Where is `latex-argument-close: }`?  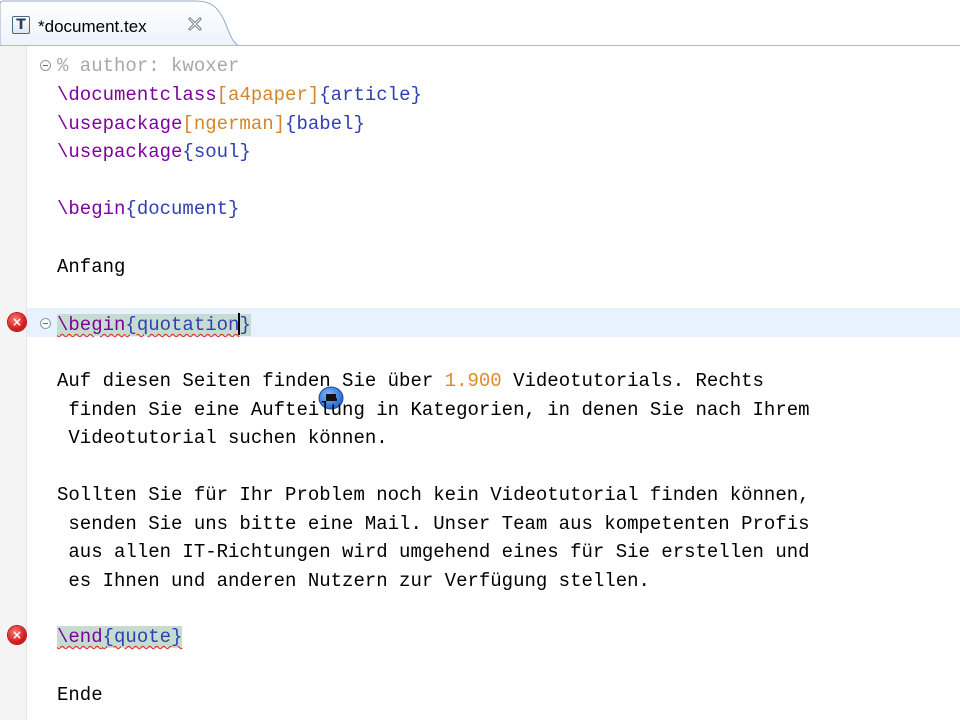 latex-argument-close: } is located at coordinates (245, 325).